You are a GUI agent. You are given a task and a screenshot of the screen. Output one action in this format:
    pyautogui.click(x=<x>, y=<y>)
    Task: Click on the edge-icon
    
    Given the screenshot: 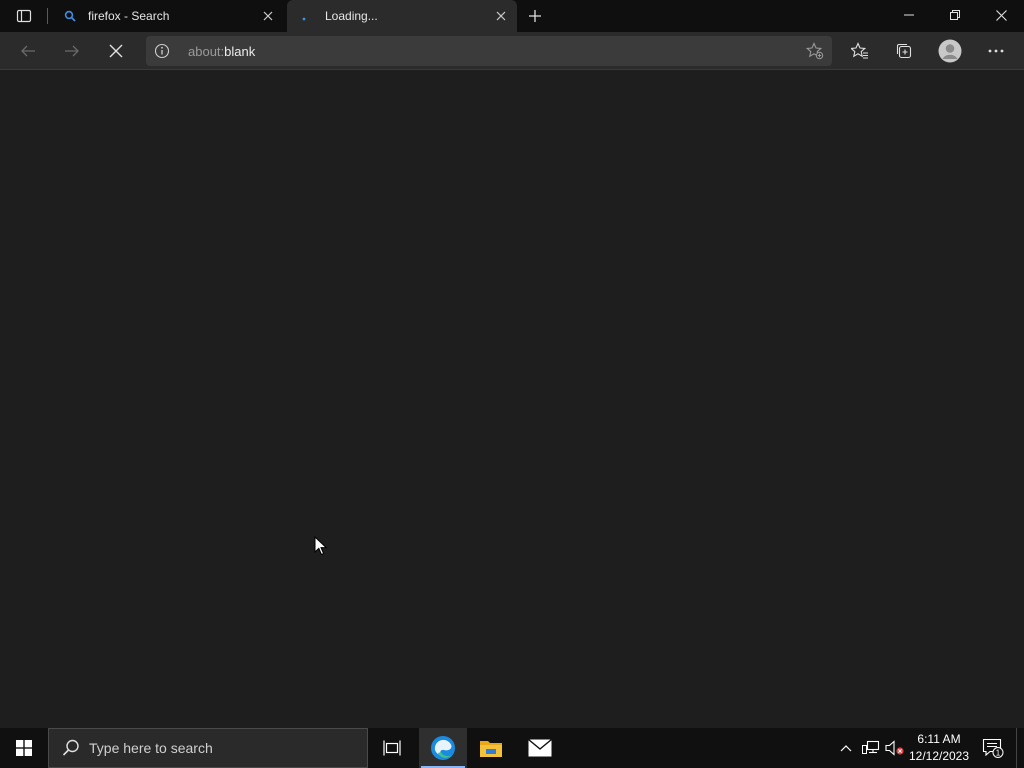 What is the action you would take?
    pyautogui.click(x=443, y=748)
    